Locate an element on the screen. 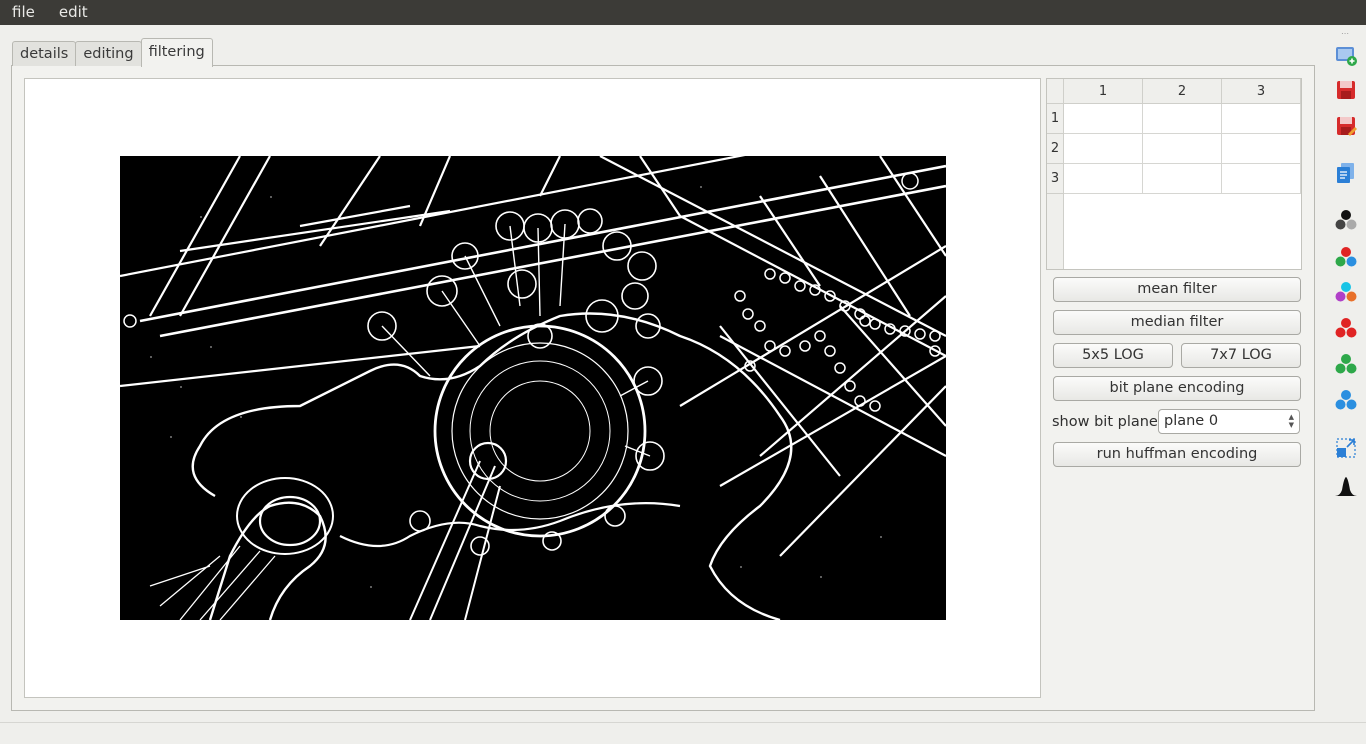  resize-icon is located at coordinates (1346, 448).